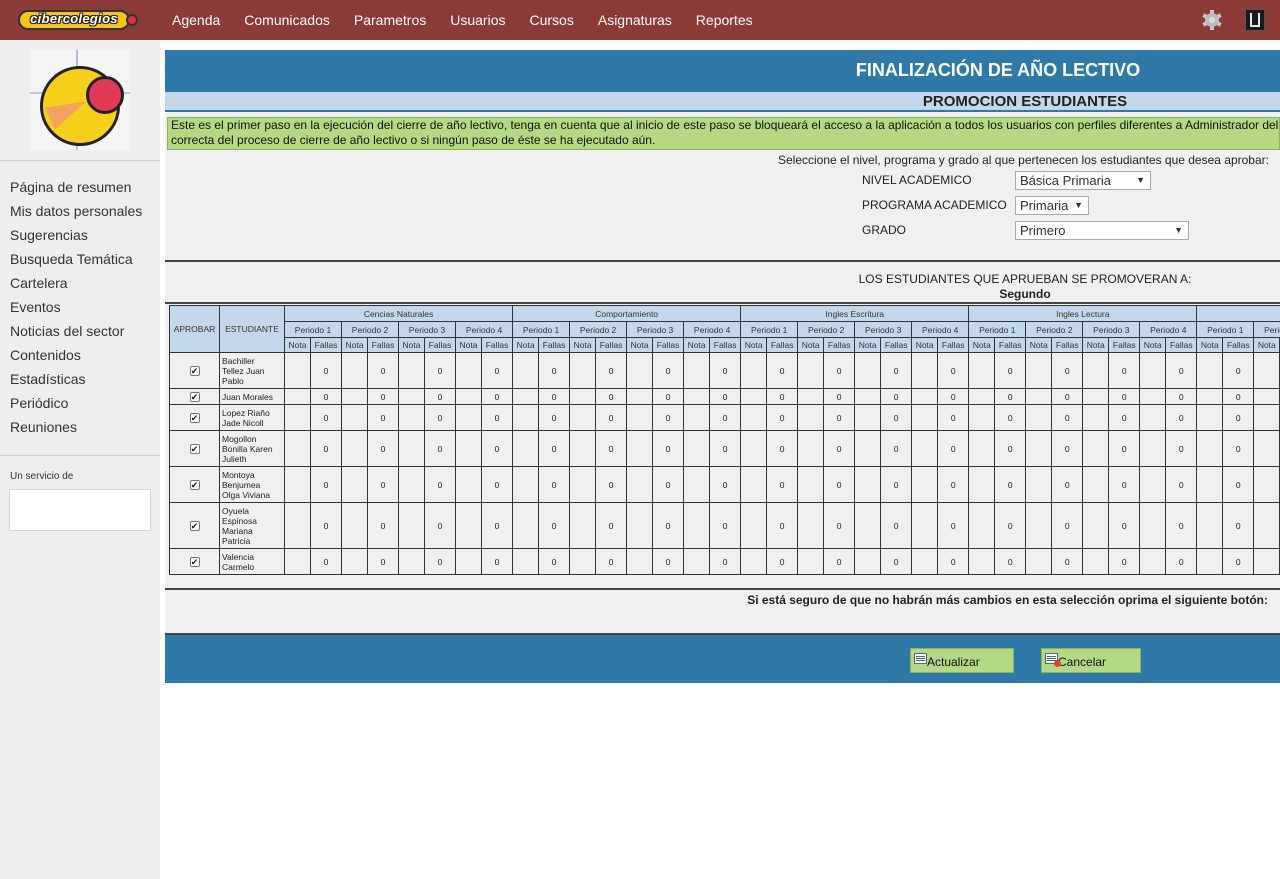 Image resolution: width=1280 pixels, height=879 pixels. What do you see at coordinates (76, 334) in the screenshot?
I see `sidebar-item-noticias: Noticias del sector` at bounding box center [76, 334].